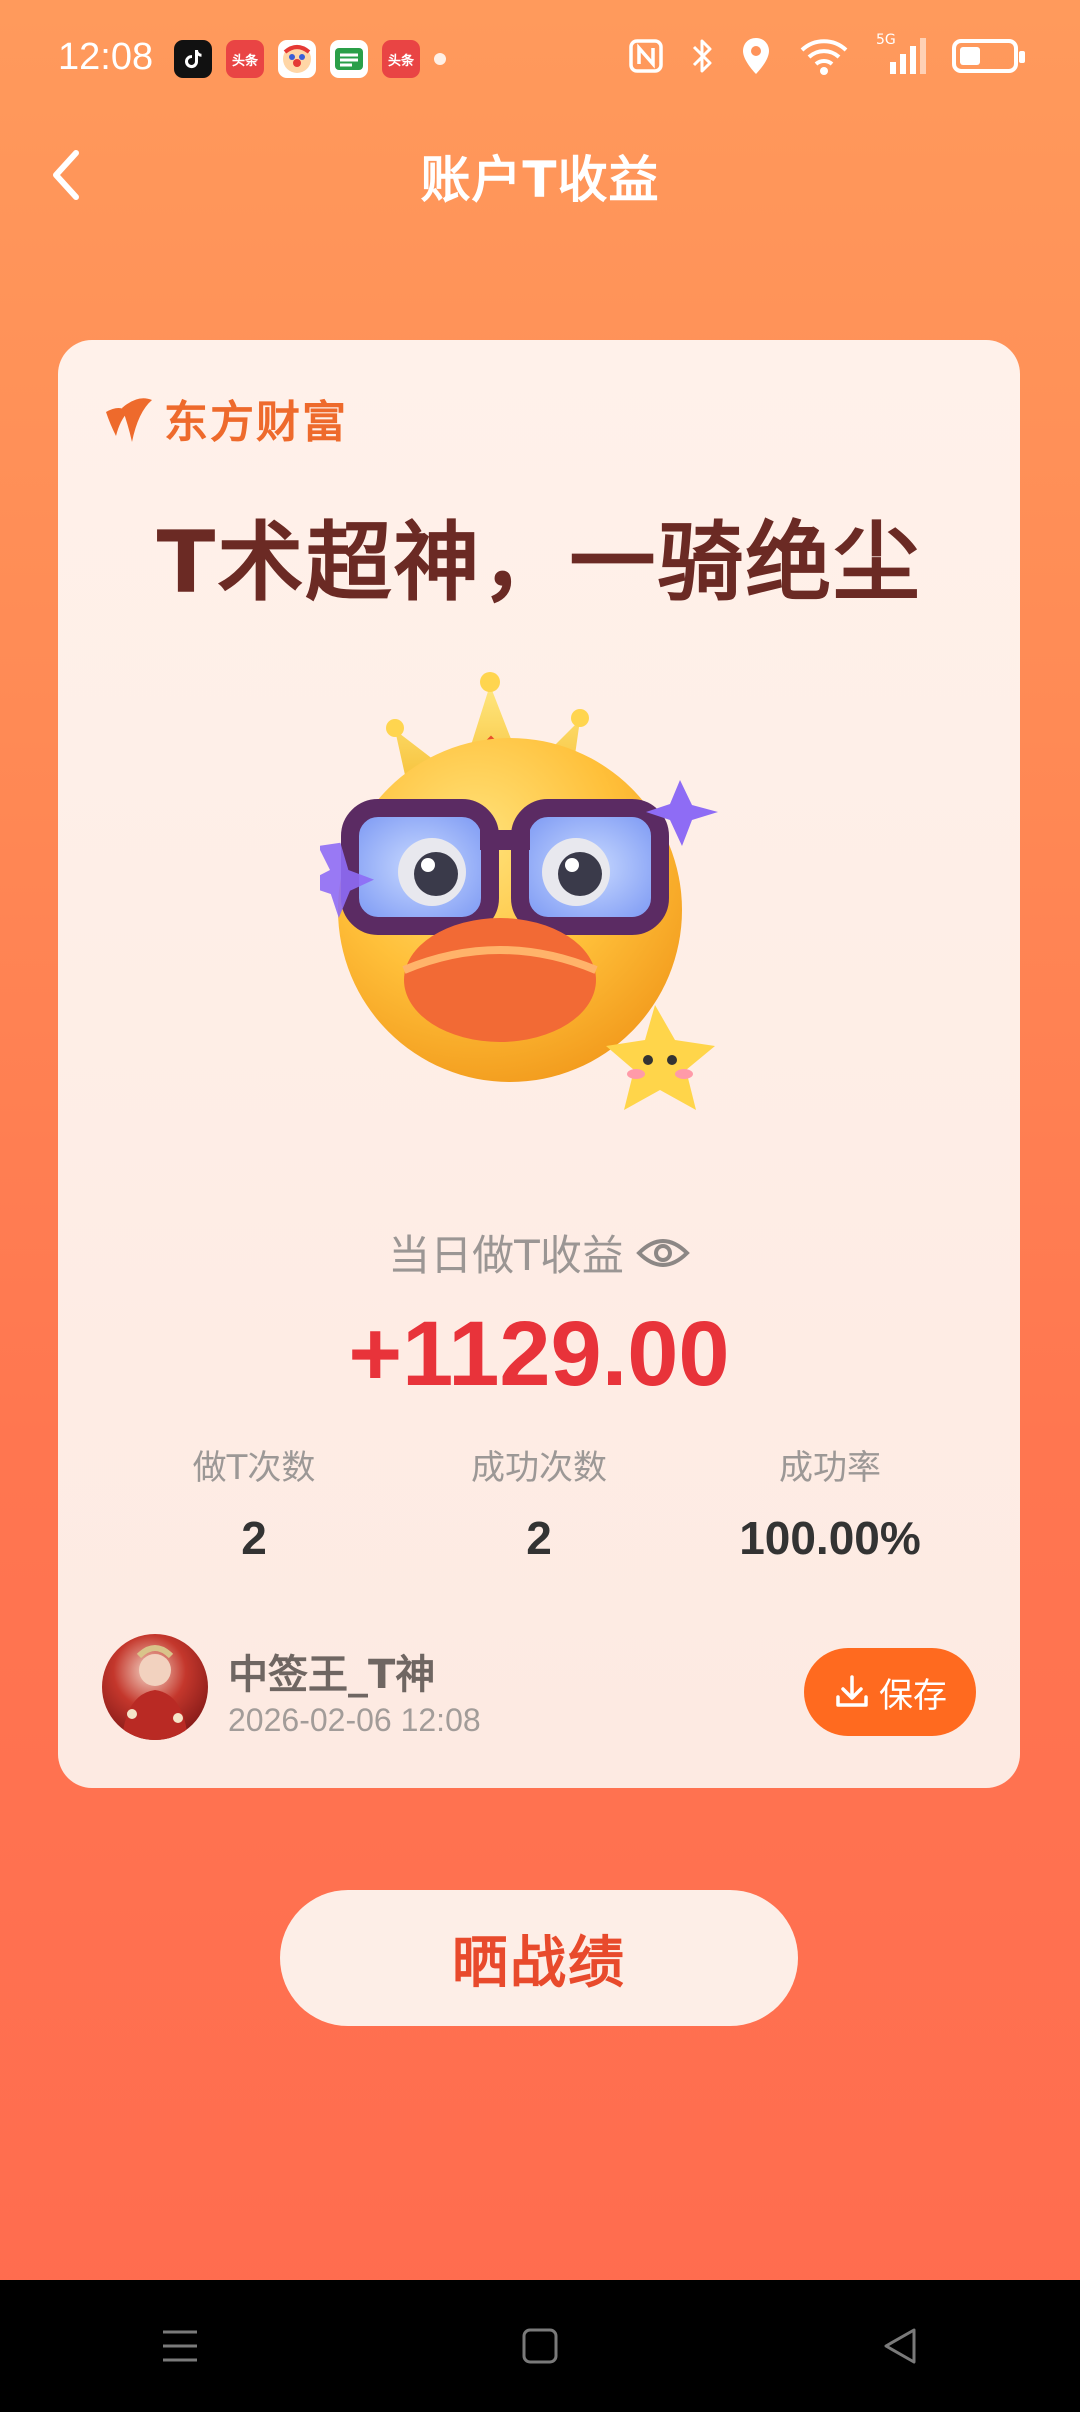  What do you see at coordinates (506, 1255) in the screenshot?
I see `daily-profit-label: 当日做T收益` at bounding box center [506, 1255].